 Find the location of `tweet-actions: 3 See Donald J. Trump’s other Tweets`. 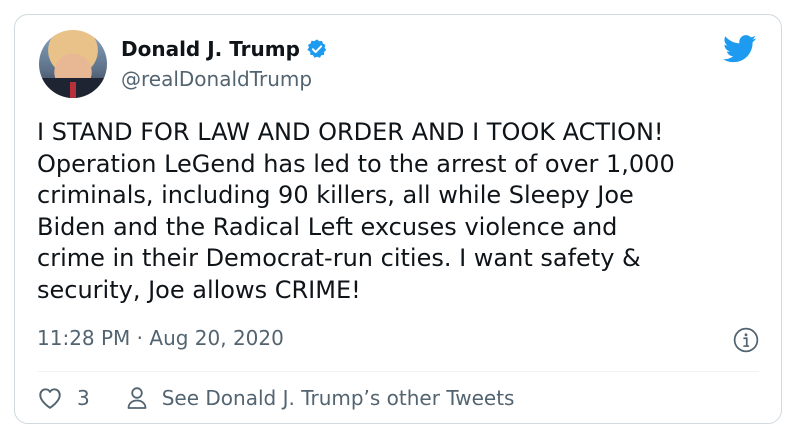

tweet-actions: 3 See Donald J. Trump’s other Tweets is located at coordinates (275, 398).